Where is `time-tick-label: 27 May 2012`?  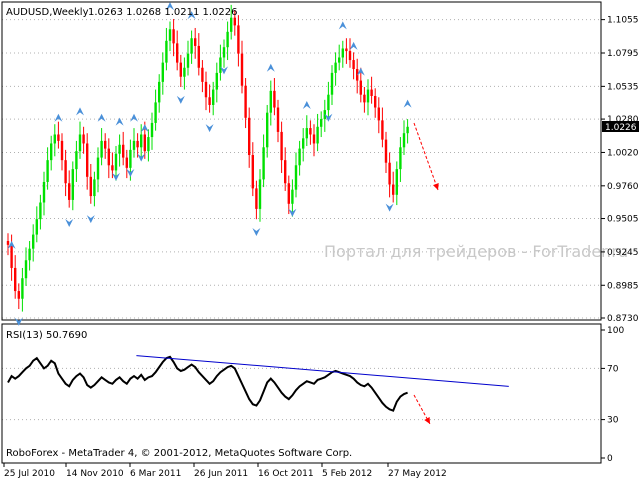 time-tick-label: 27 May 2012 is located at coordinates (417, 474).